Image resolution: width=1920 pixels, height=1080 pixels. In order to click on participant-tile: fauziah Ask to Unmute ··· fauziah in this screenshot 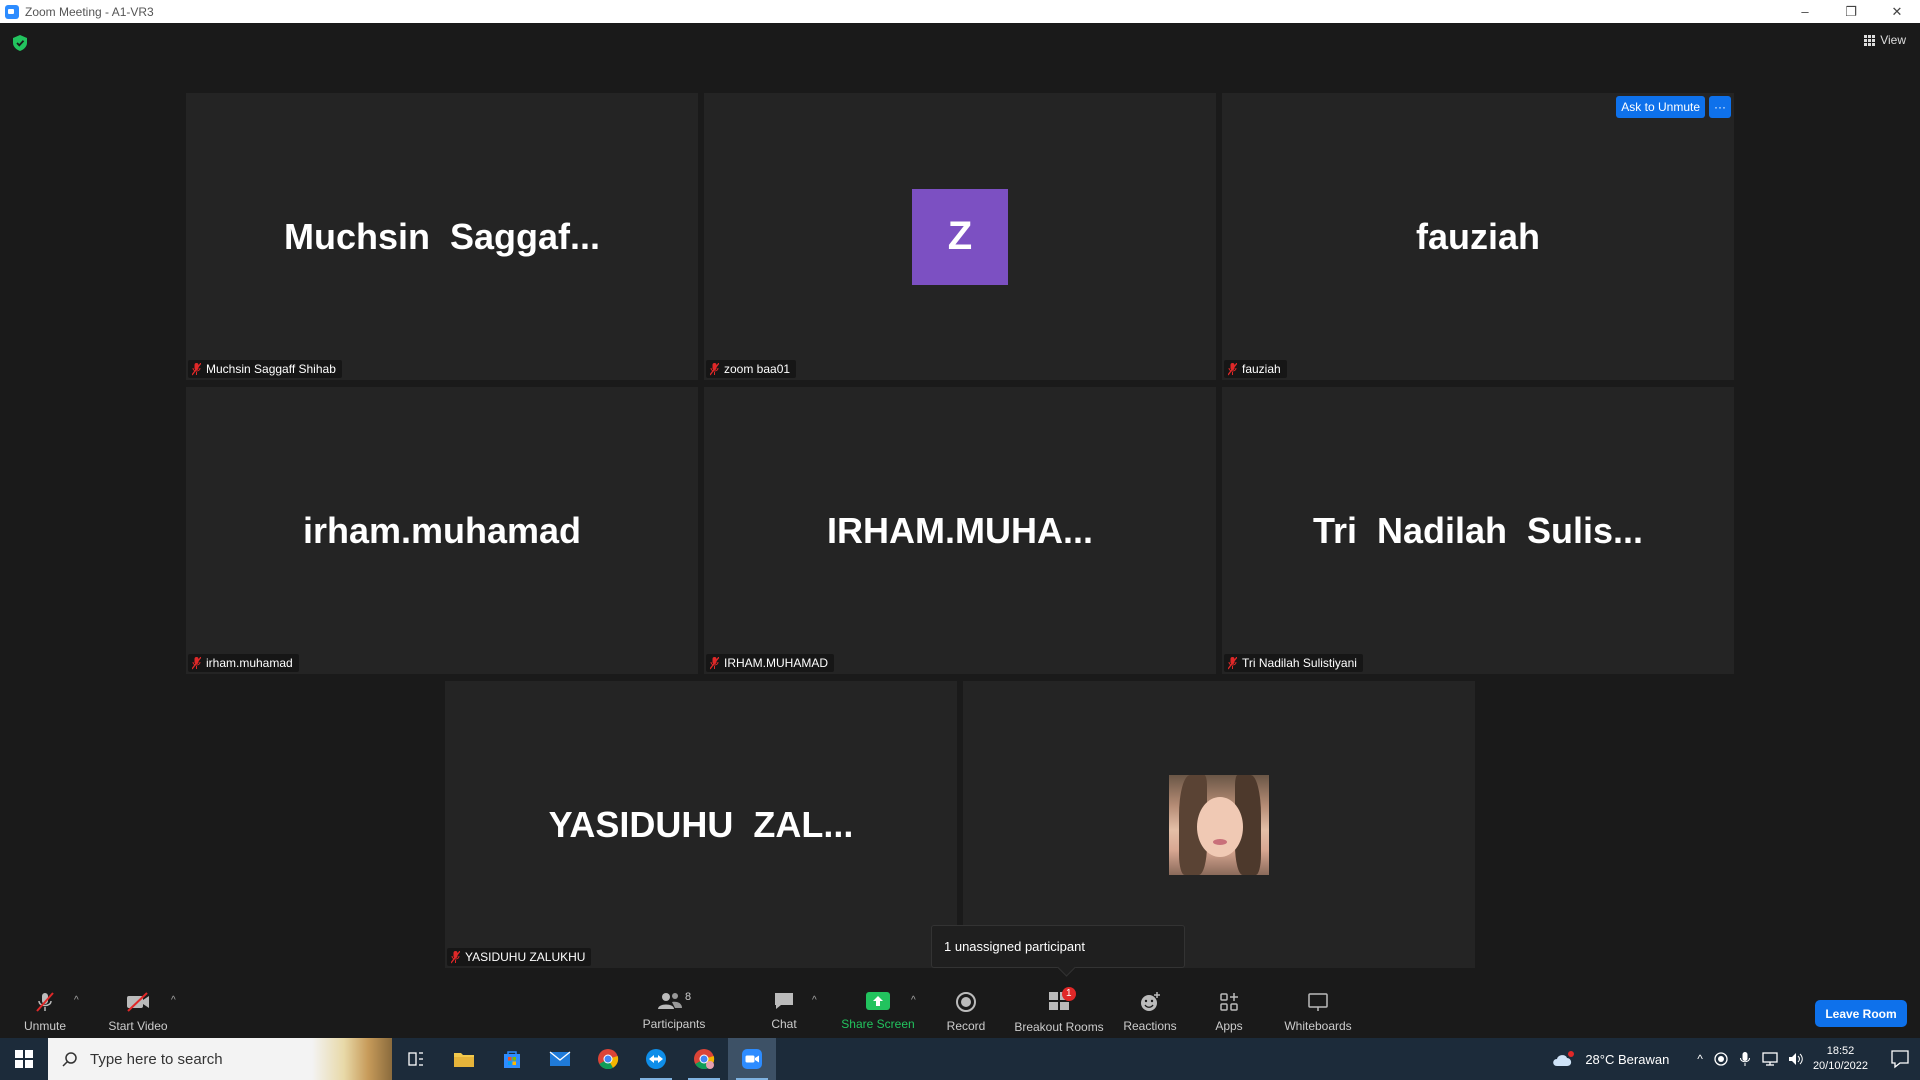, I will do `click(1478, 236)`.